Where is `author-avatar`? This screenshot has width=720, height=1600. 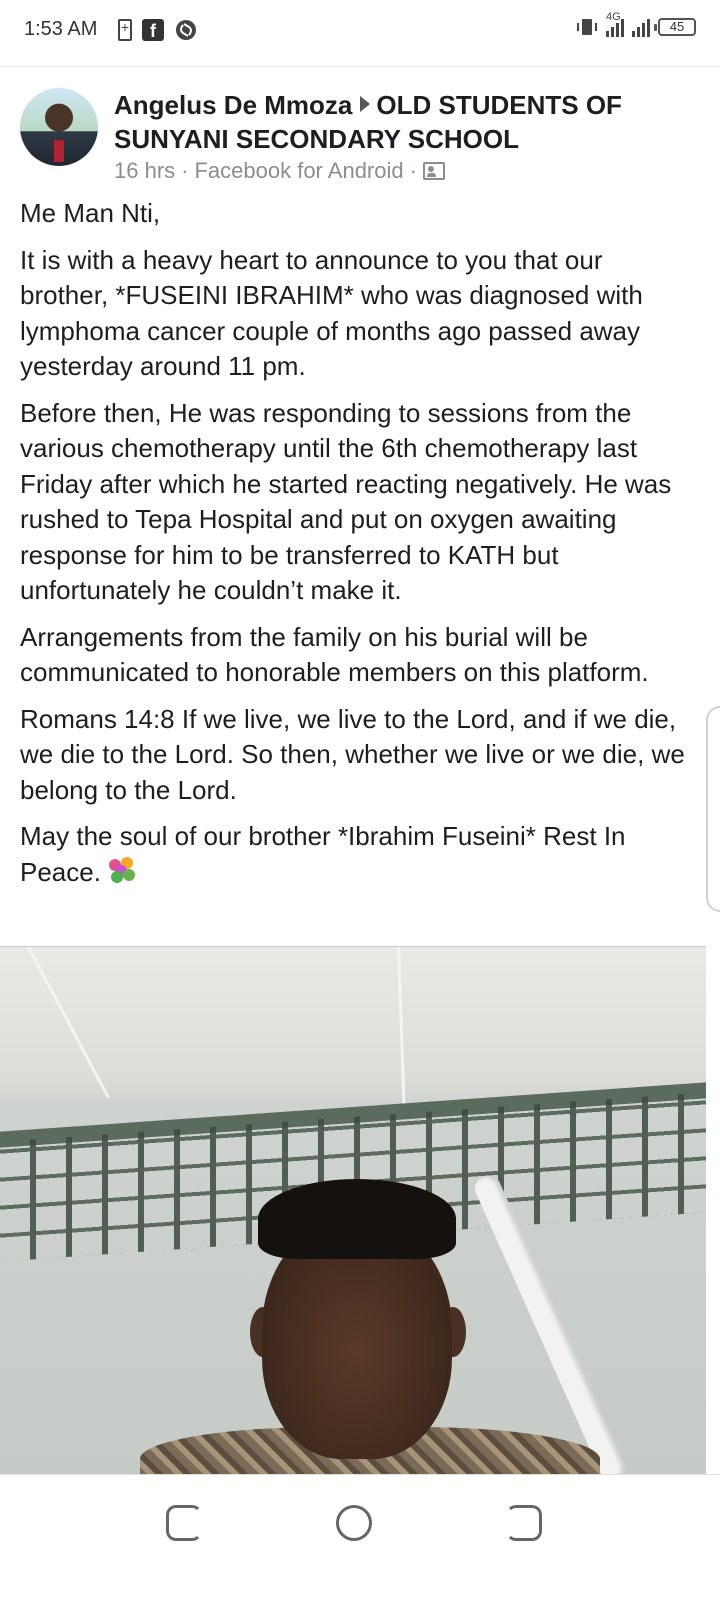
author-avatar is located at coordinates (59, 127).